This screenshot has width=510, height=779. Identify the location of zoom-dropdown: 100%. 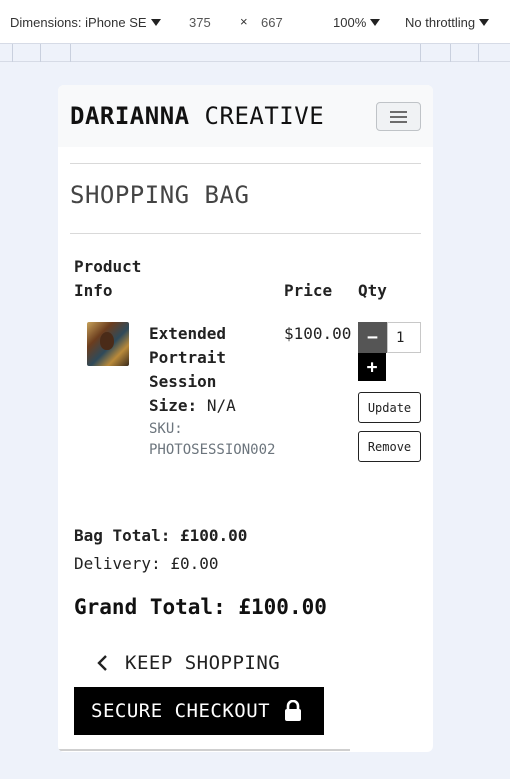
(357, 22).